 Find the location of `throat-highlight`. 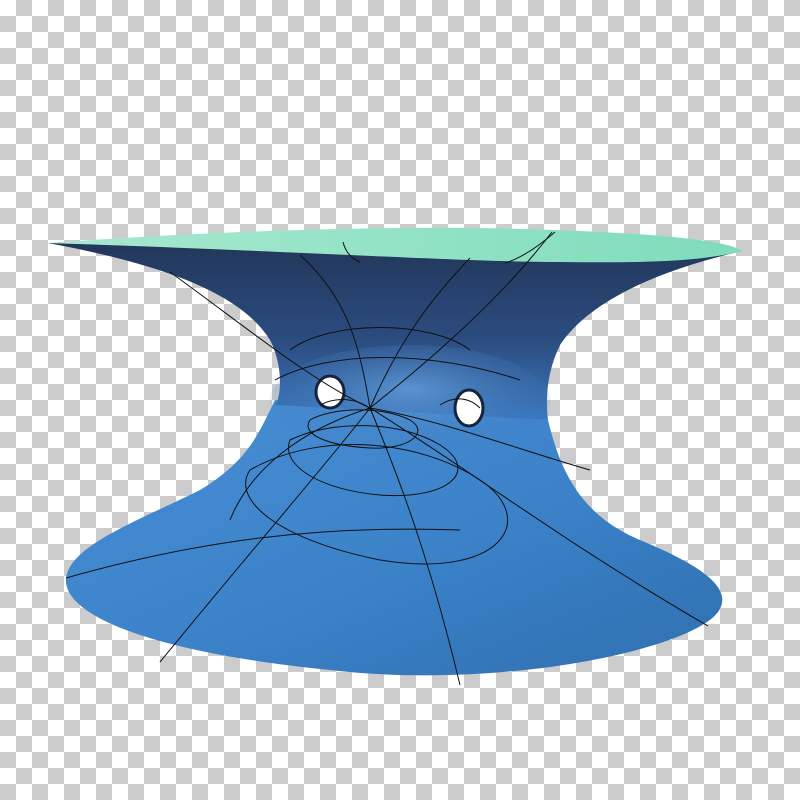

throat-highlight is located at coordinates (410, 400).